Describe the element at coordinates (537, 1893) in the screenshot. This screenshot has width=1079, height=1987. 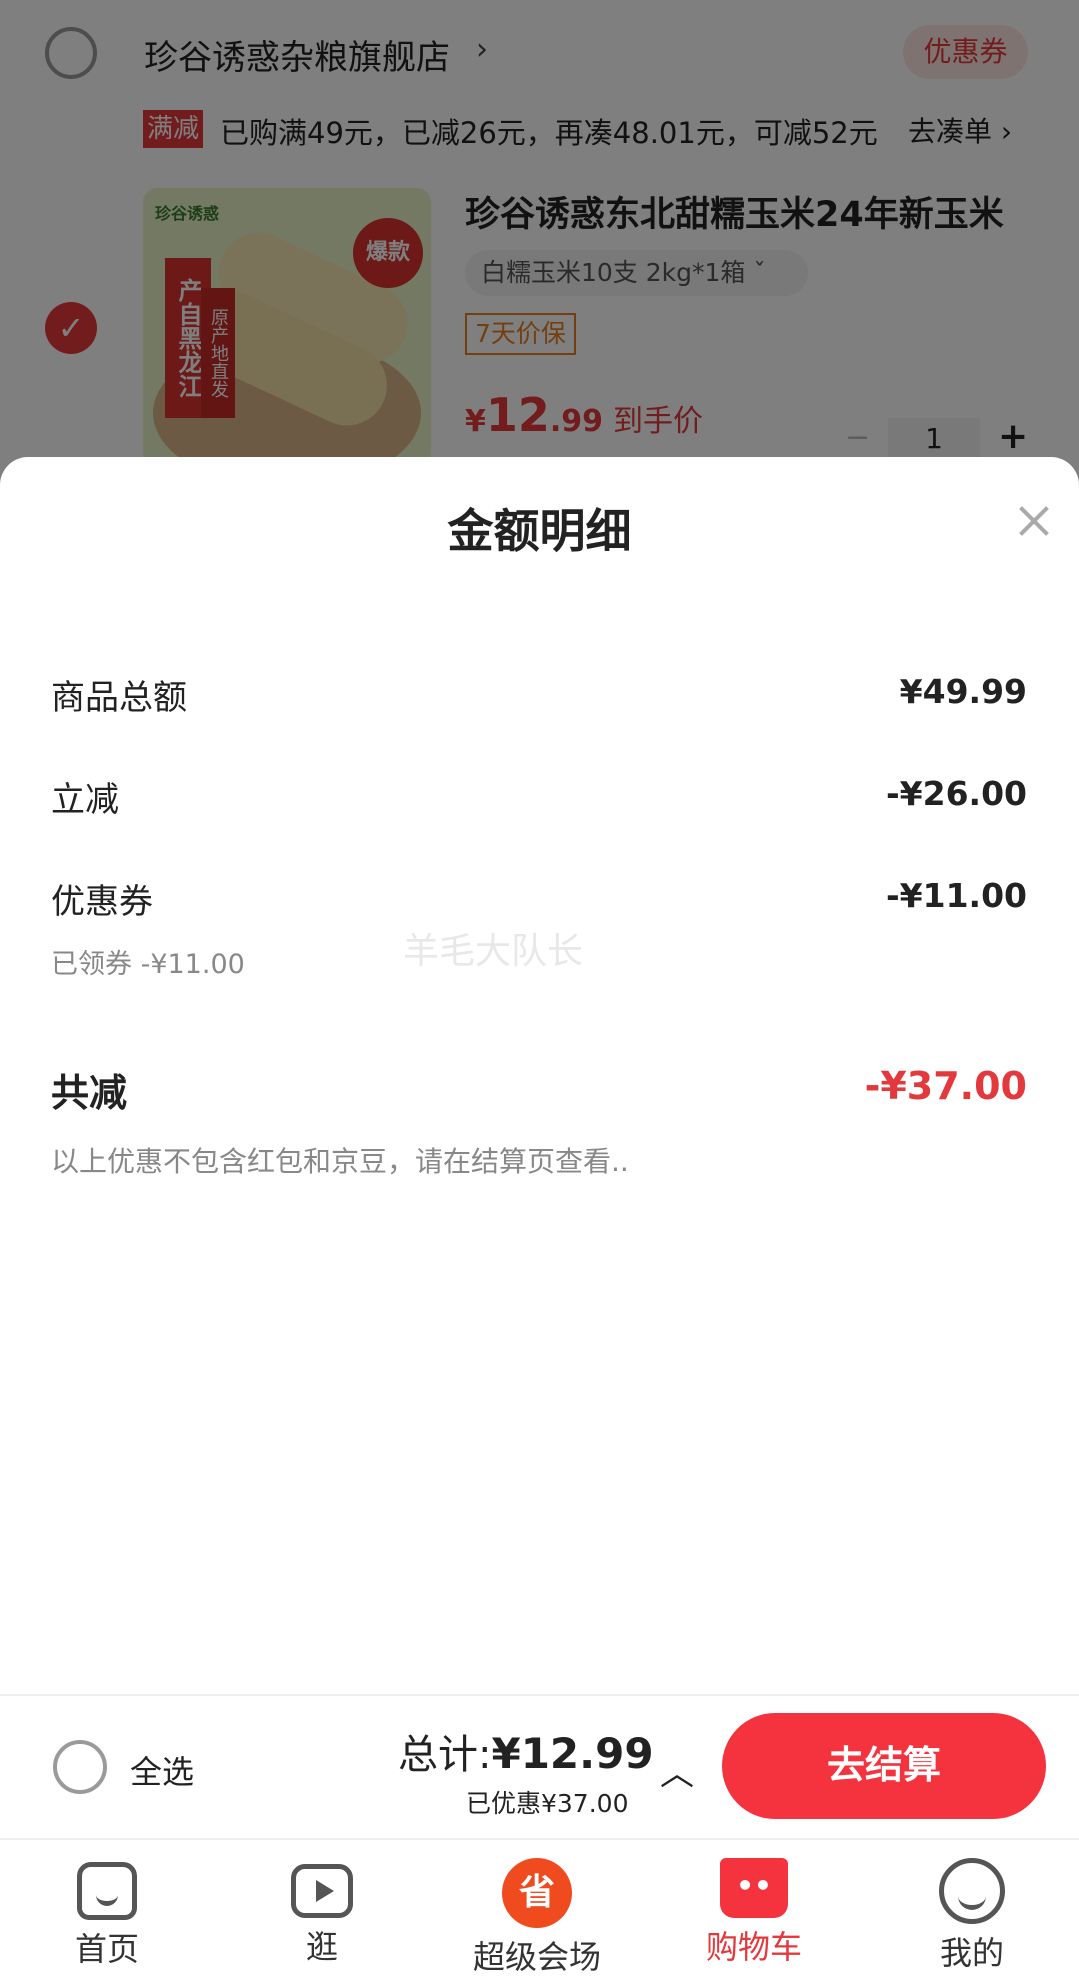
I see `super-venue-icon: 省` at that location.